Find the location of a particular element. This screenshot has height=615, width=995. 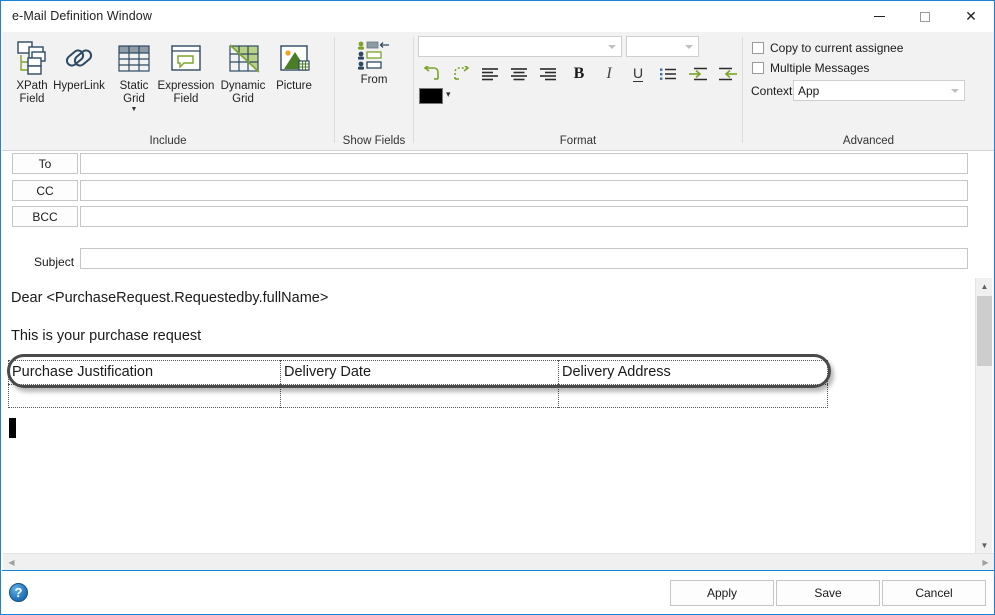

undo-button is located at coordinates (432, 74).